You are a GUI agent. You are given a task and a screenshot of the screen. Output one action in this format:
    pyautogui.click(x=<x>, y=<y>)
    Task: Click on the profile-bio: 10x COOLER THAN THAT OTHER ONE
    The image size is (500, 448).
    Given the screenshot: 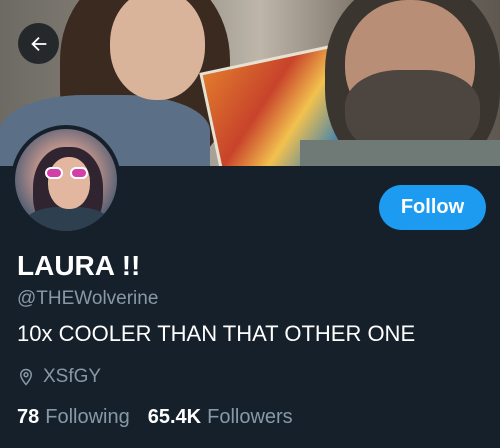 What is the action you would take?
    pyautogui.click(x=216, y=333)
    